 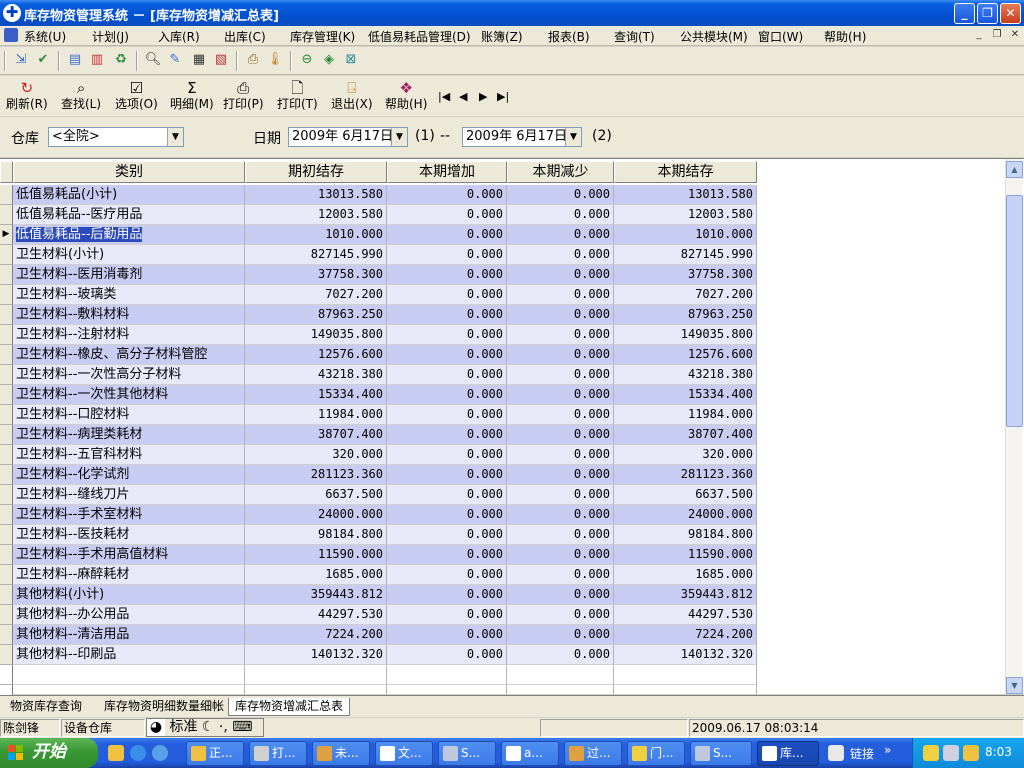 What do you see at coordinates (129, 255) in the screenshot?
I see `cell-category: 卫生材料(小计)` at bounding box center [129, 255].